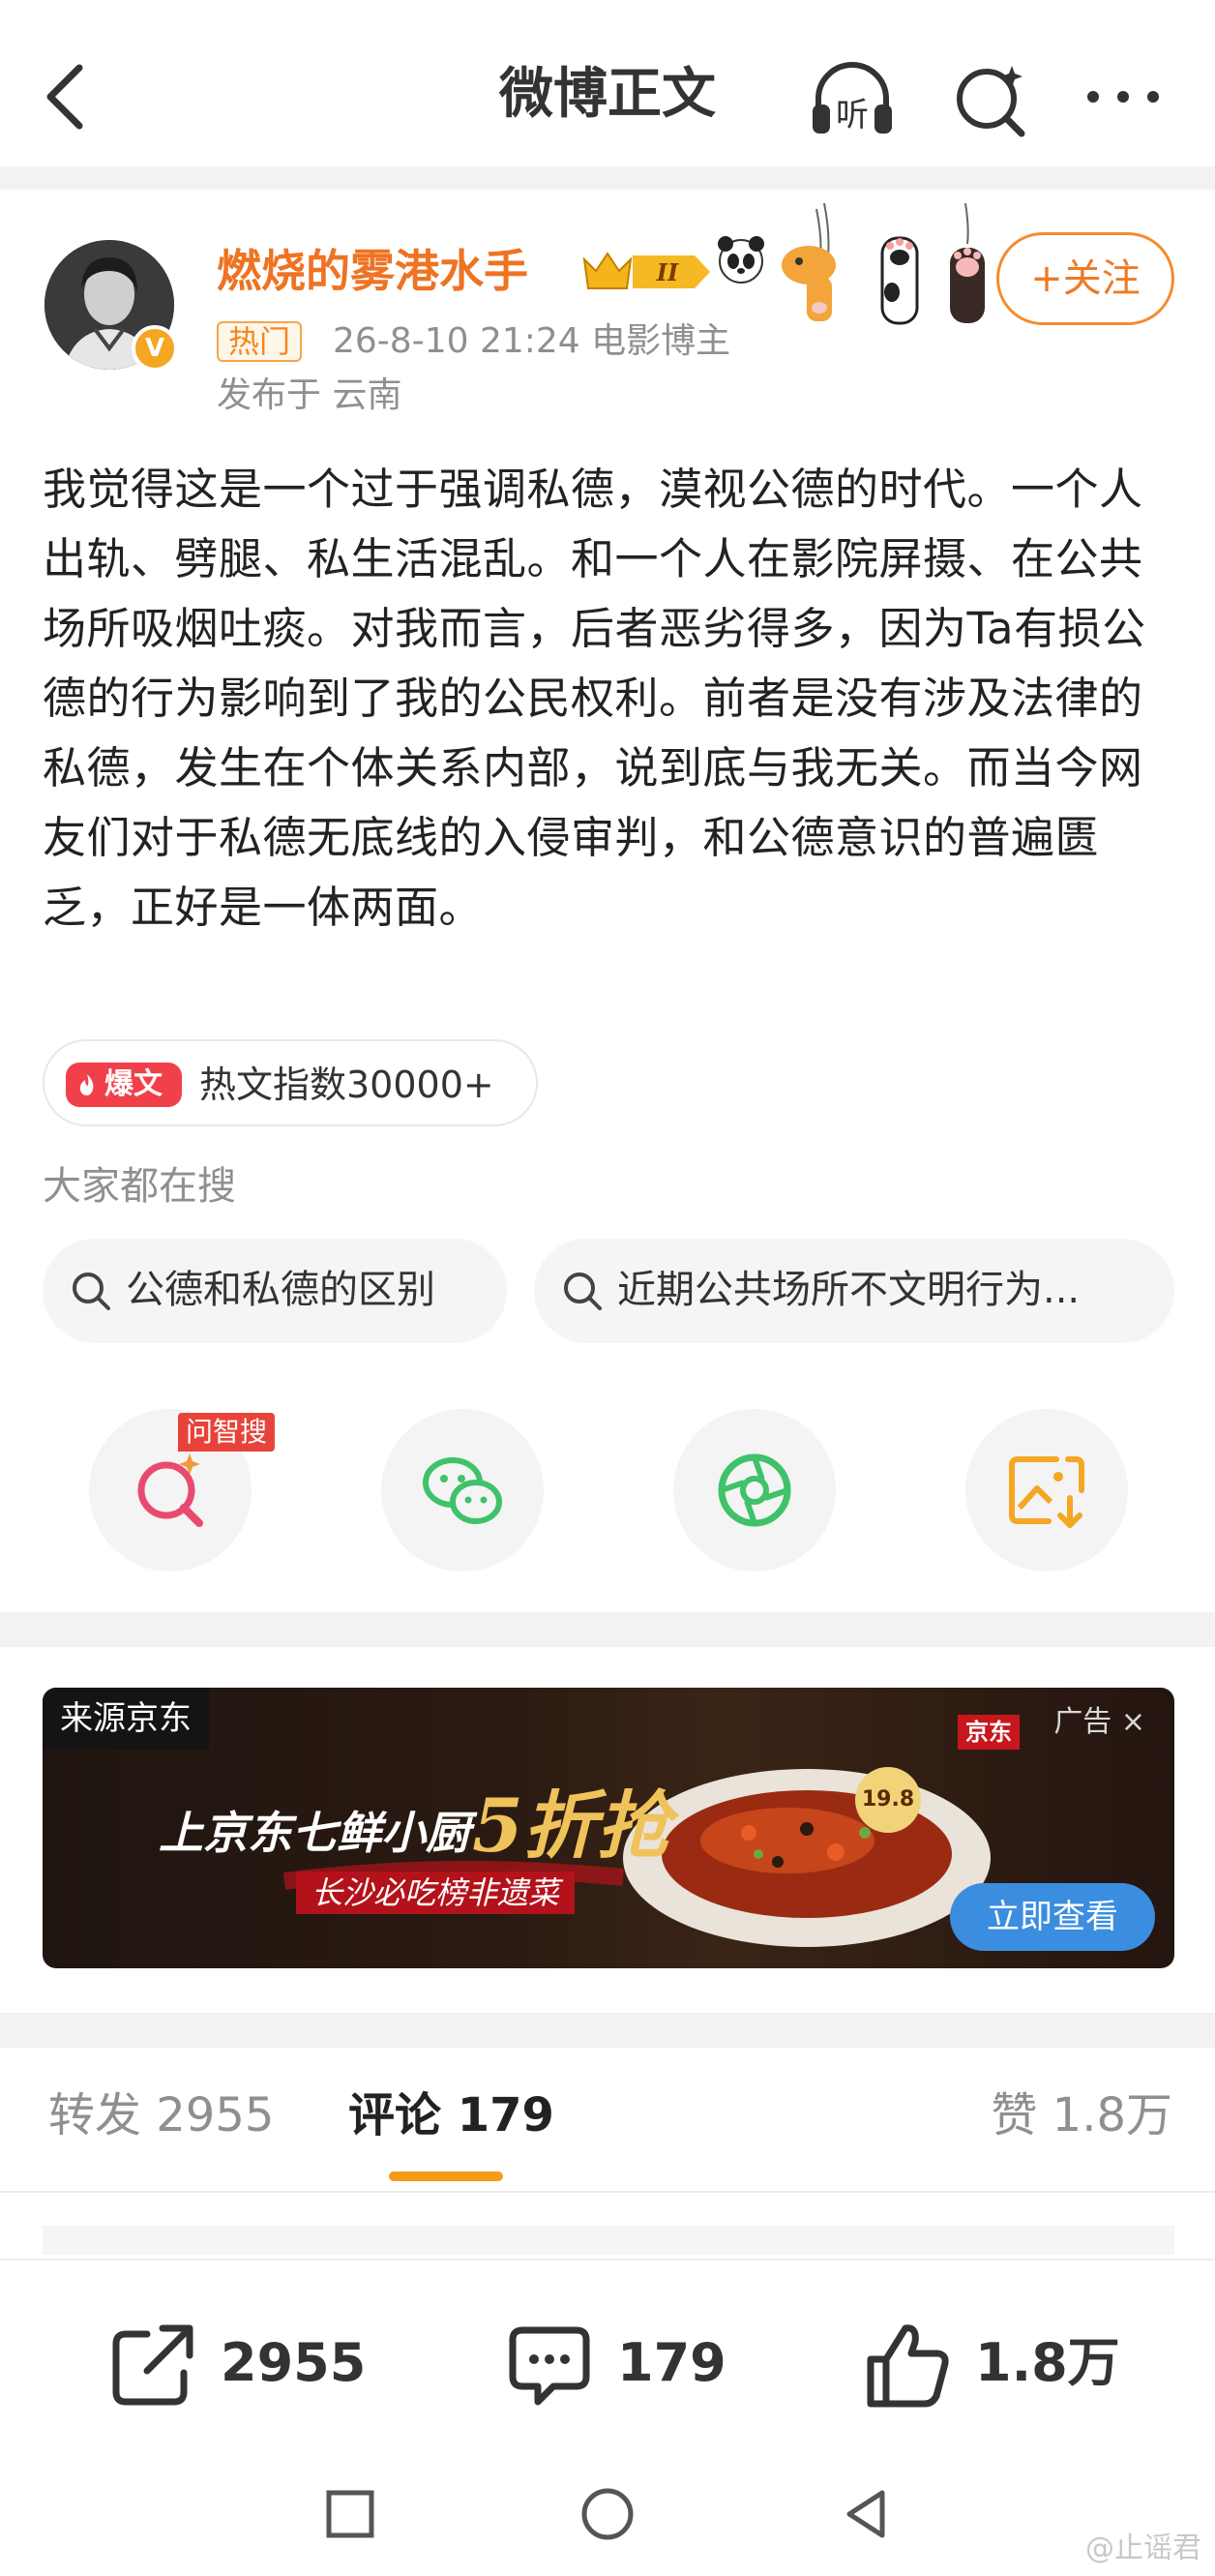 The image size is (1215, 2576). I want to click on repost-icon, so click(152, 2365).